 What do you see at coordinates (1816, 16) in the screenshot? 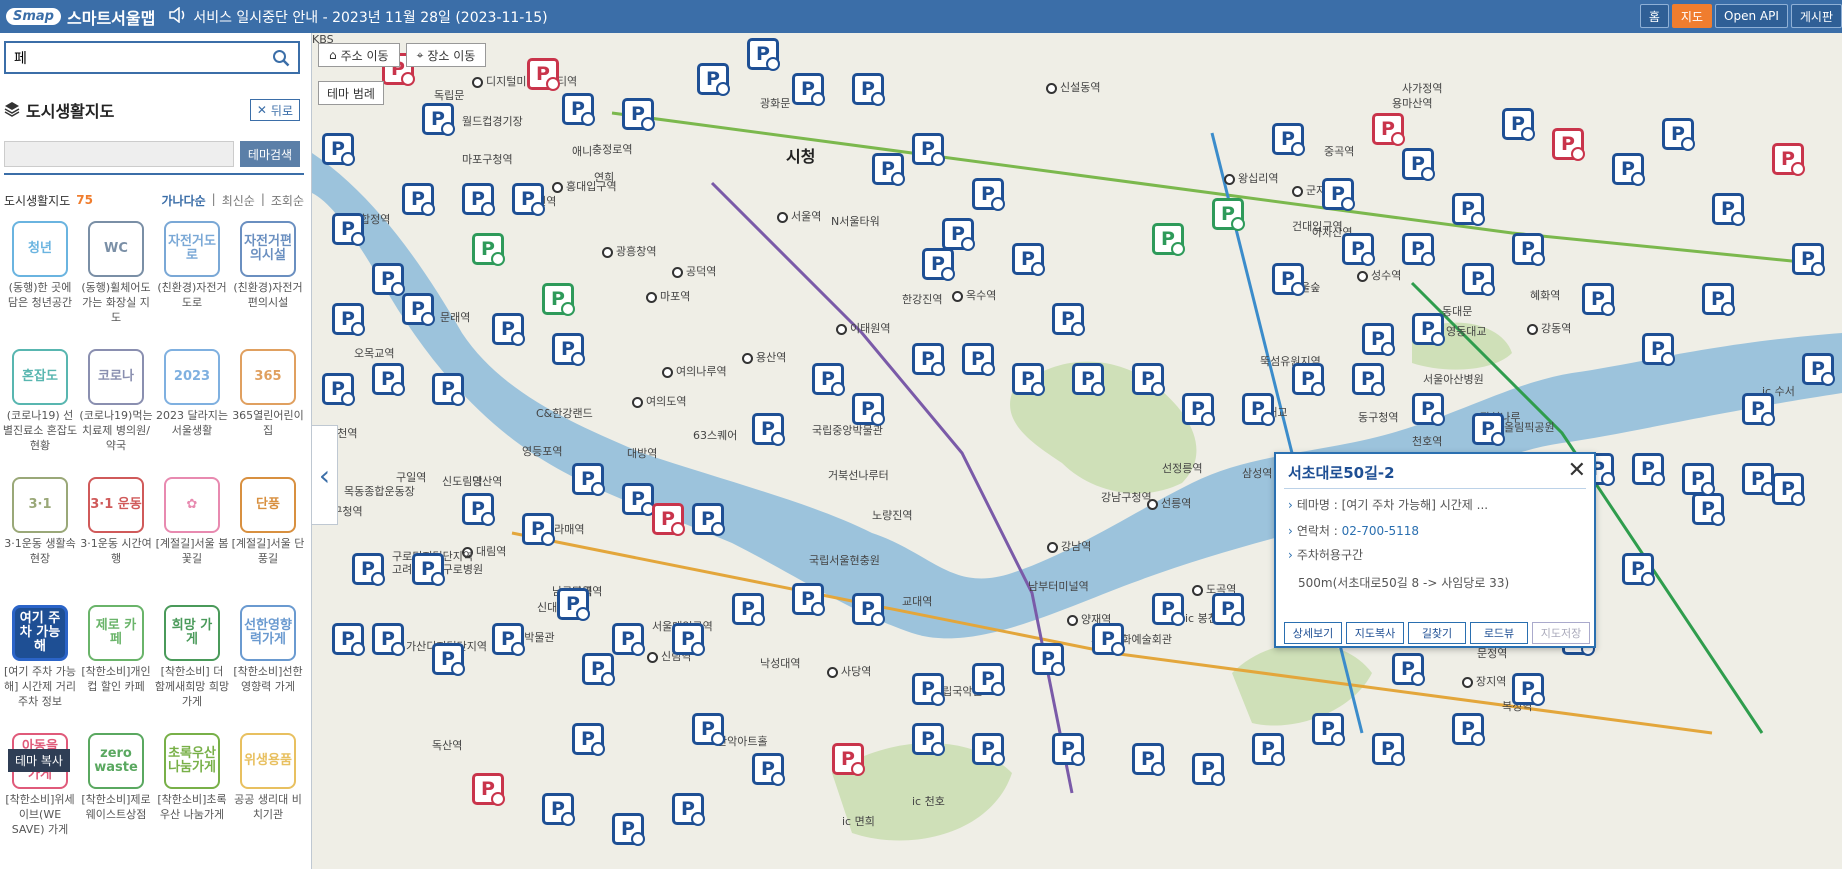
I see `nav-board: 게시판` at bounding box center [1816, 16].